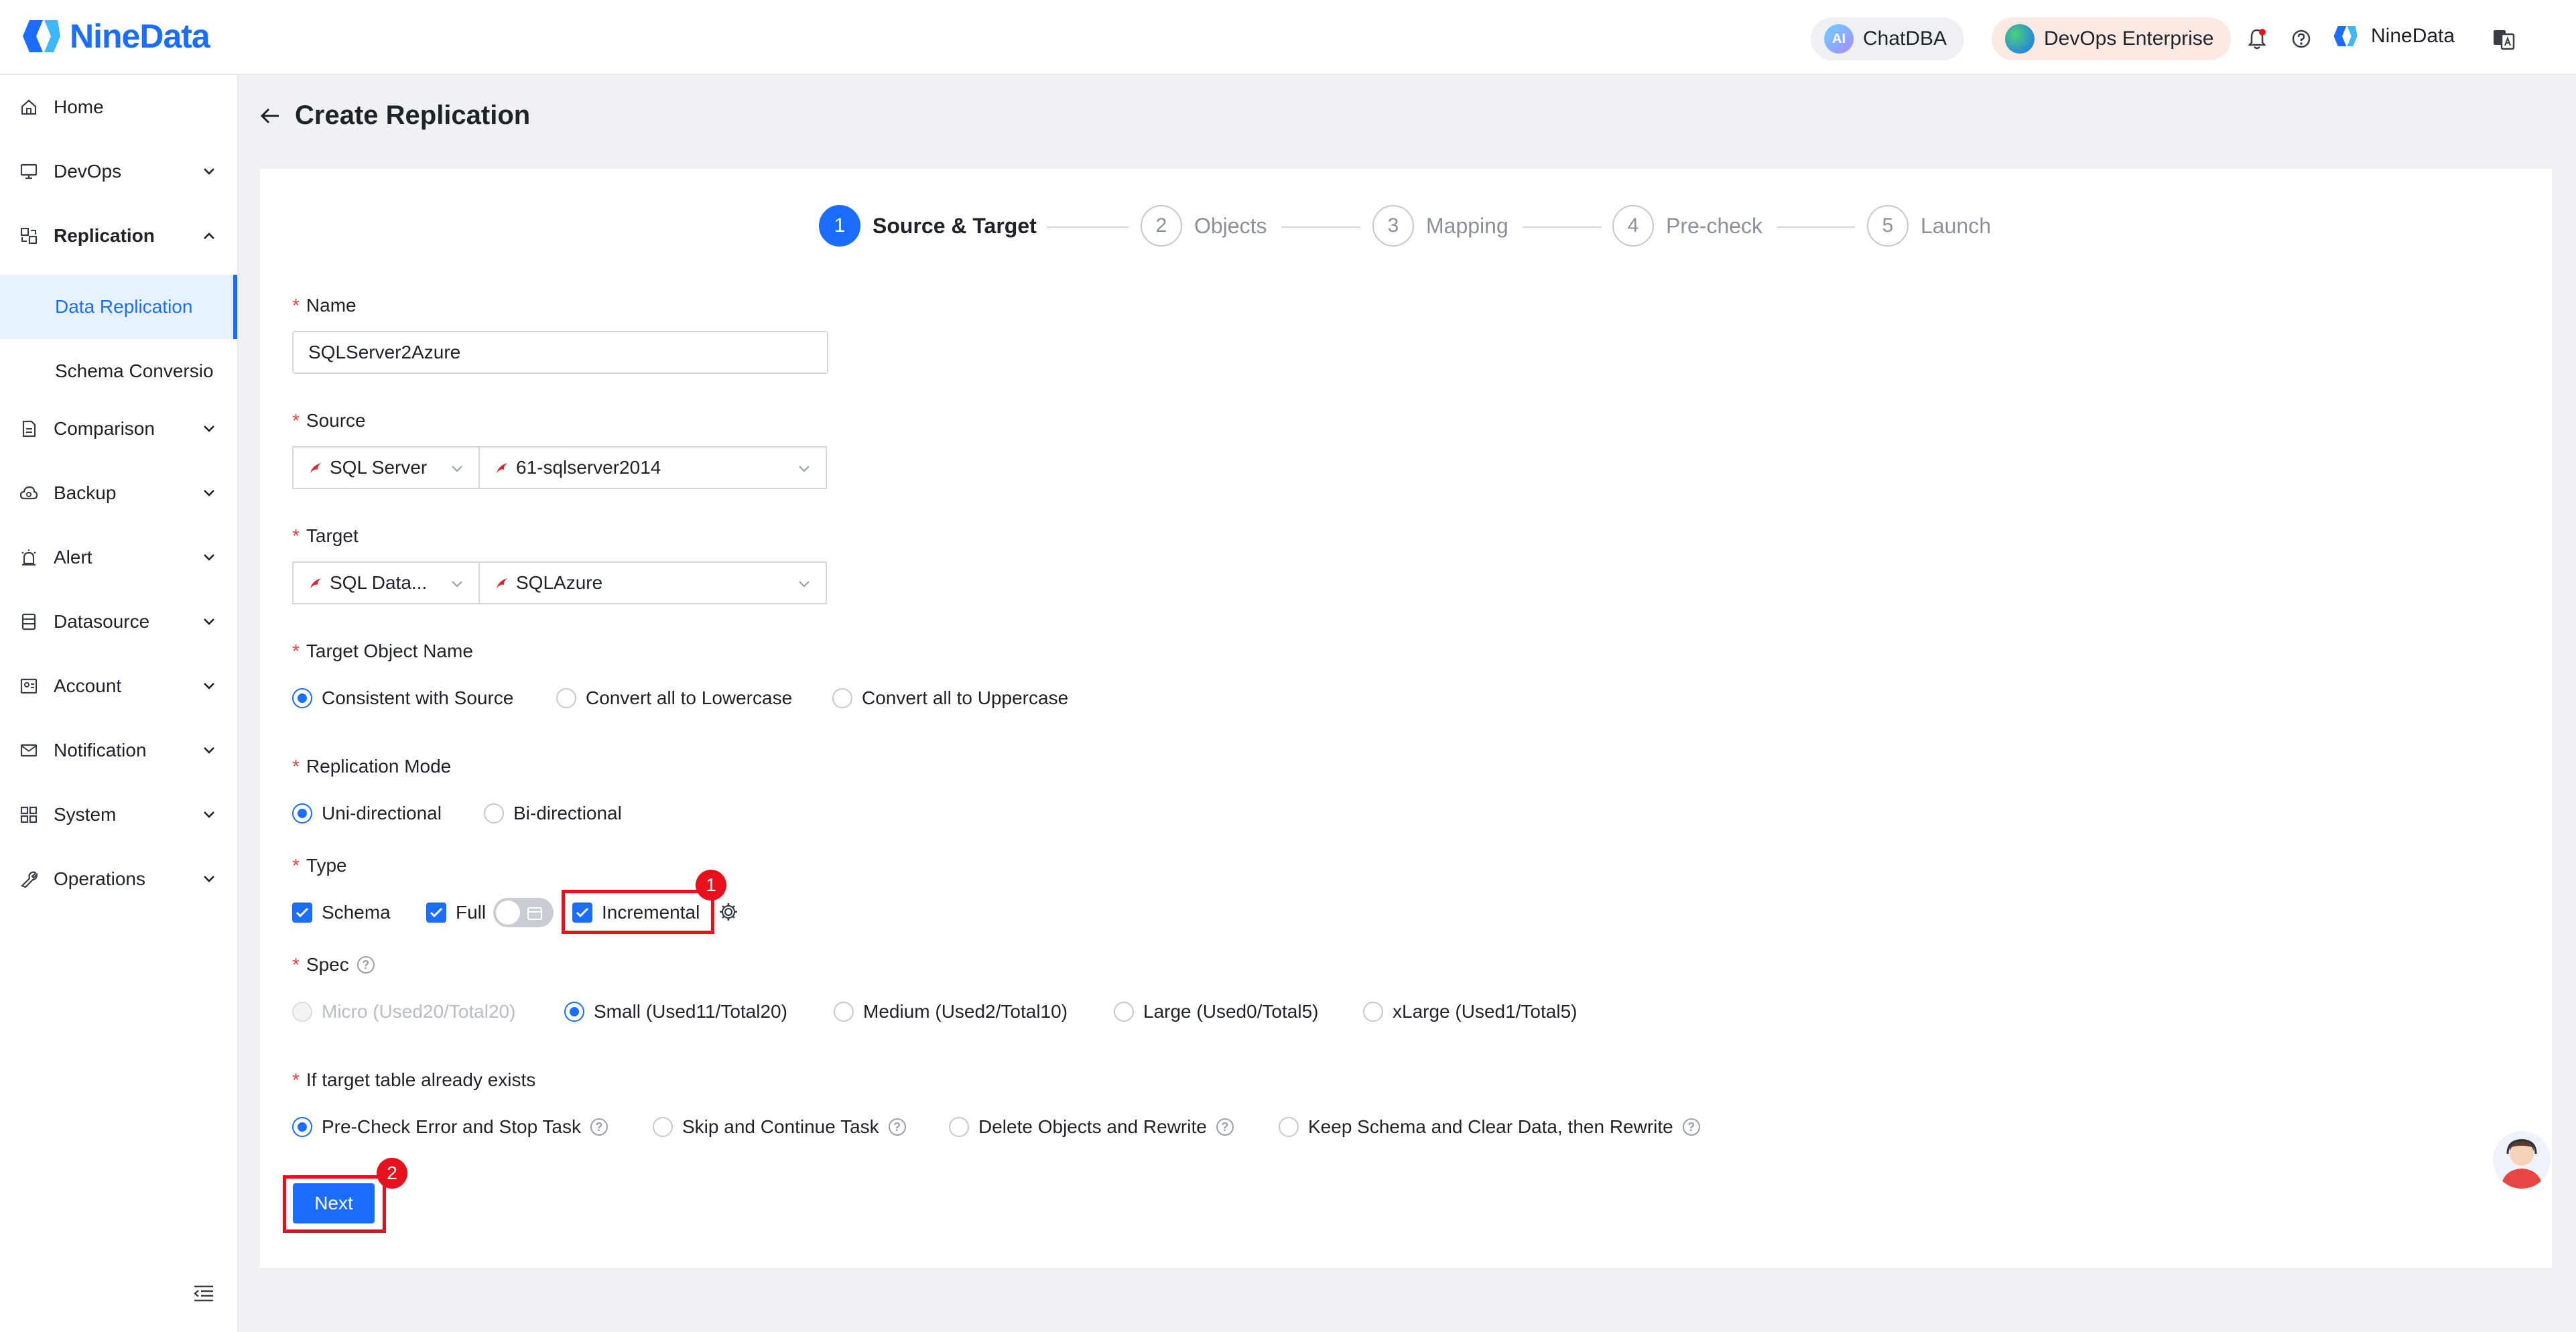 This screenshot has width=2576, height=1332. What do you see at coordinates (102, 621) in the screenshot?
I see `sidebar-item-label: Datasource` at bounding box center [102, 621].